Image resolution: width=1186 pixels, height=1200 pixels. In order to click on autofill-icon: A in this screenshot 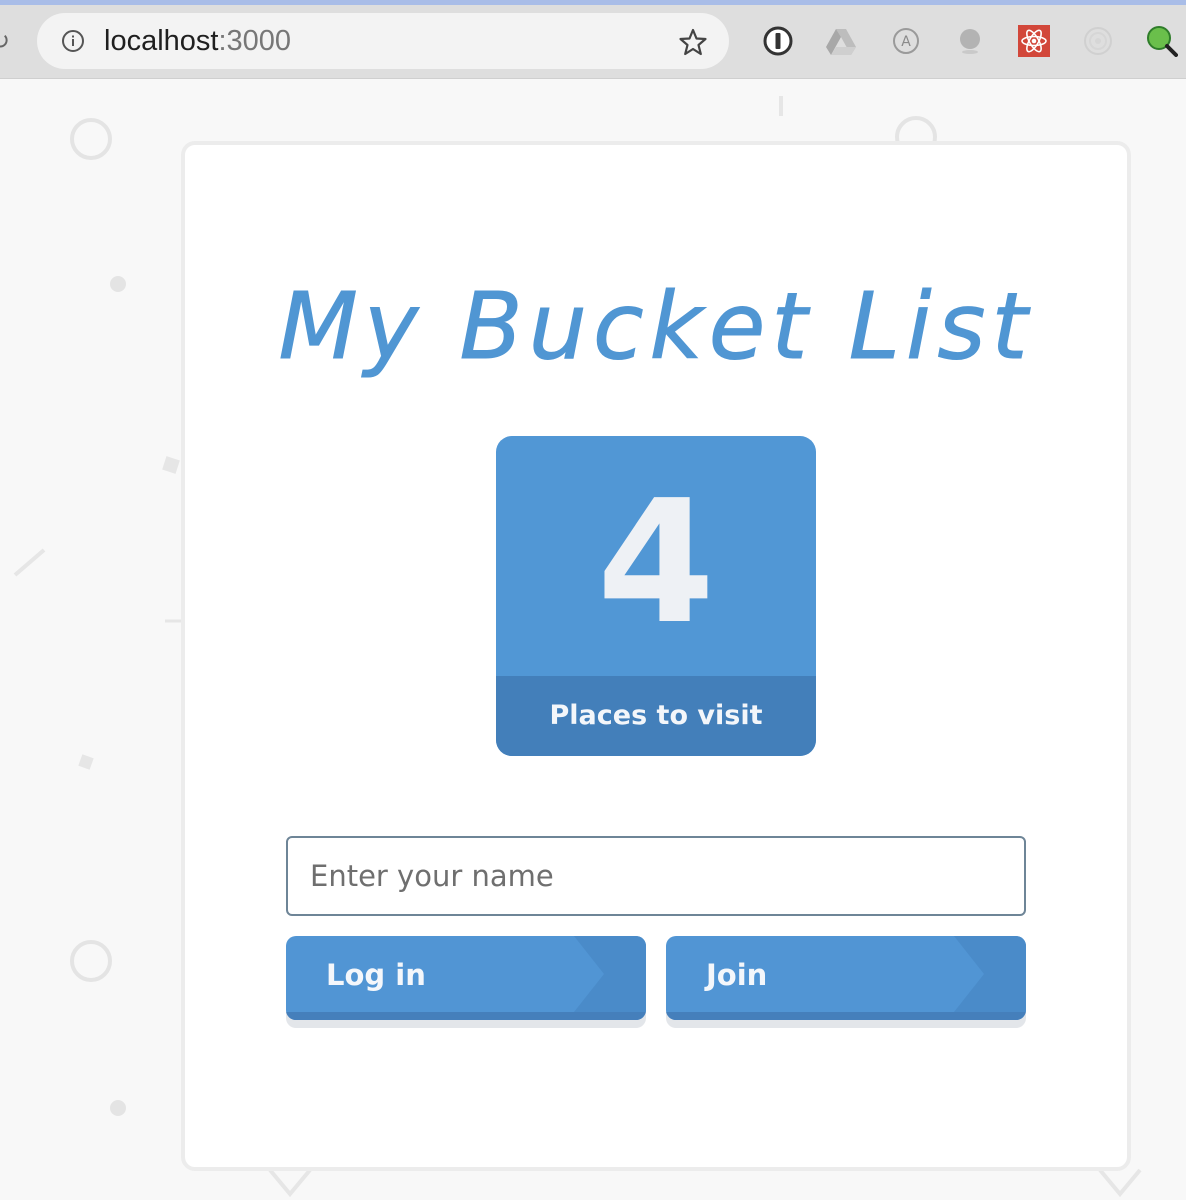, I will do `click(906, 41)`.